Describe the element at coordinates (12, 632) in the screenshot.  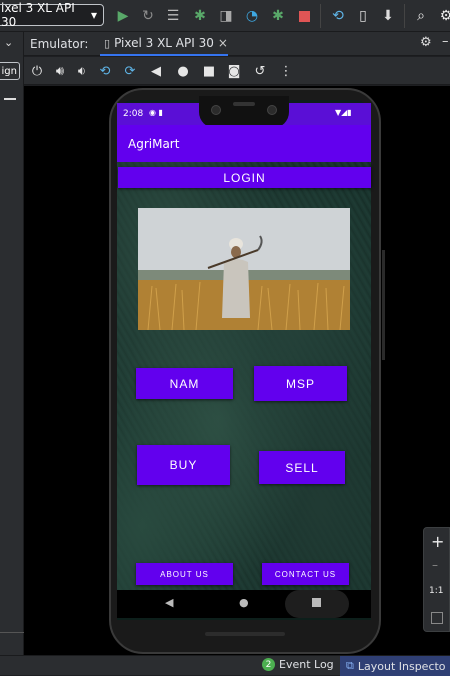
I see `gutter-divider` at that location.